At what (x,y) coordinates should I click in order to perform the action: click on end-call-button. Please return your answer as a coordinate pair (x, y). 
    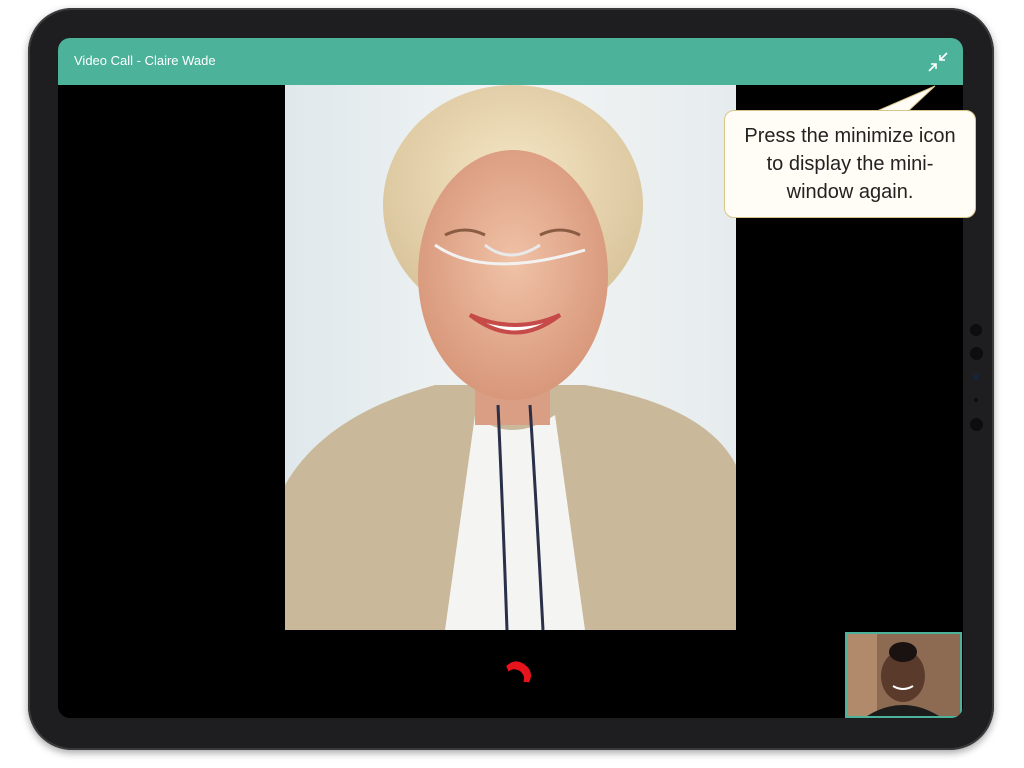
    Looking at the image, I should click on (520, 671).